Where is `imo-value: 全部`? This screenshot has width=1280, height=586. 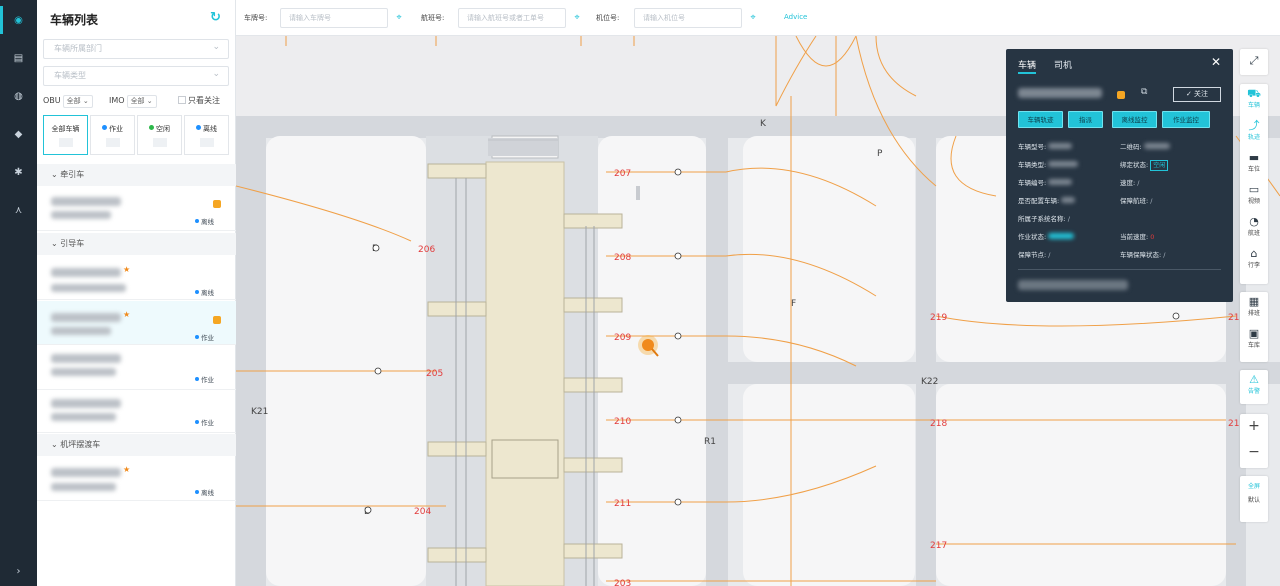
imo-value: 全部 is located at coordinates (137, 101).